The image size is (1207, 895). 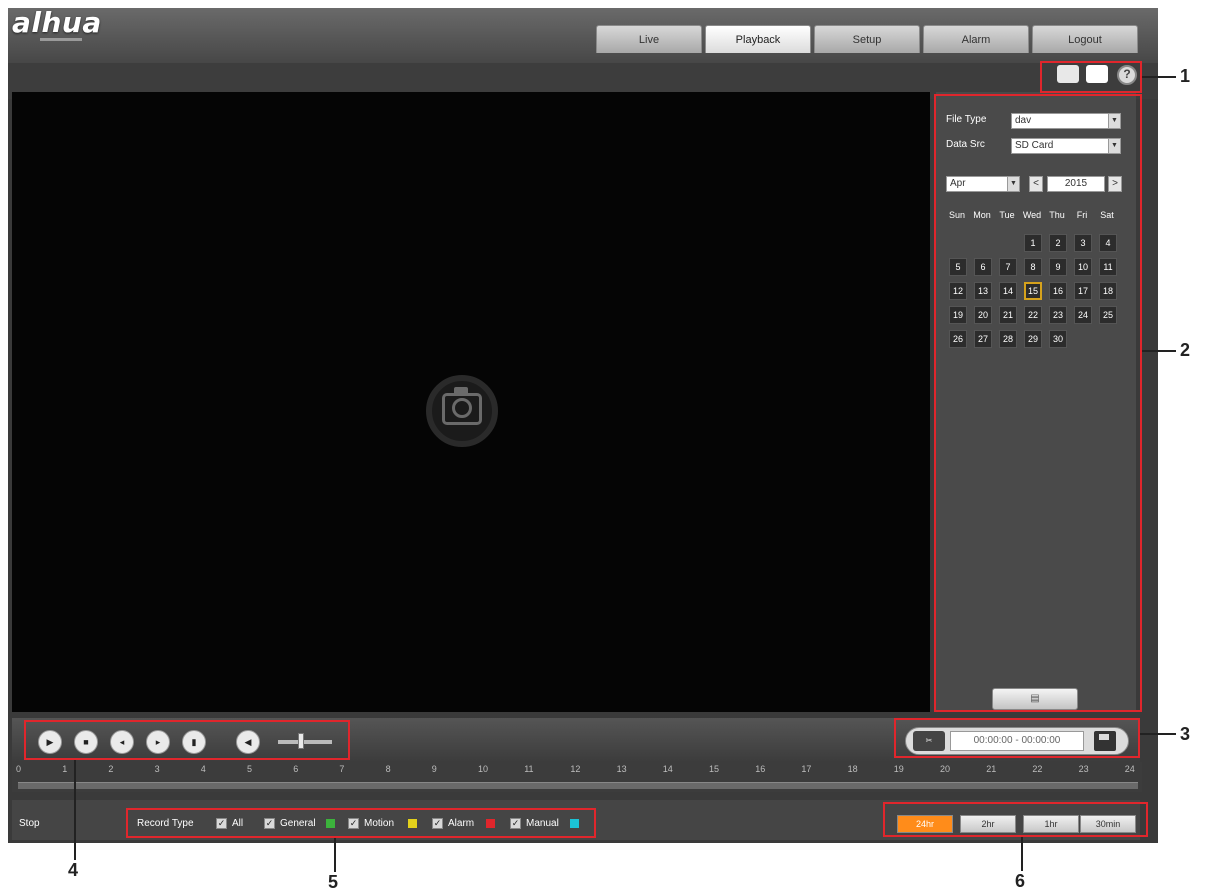 What do you see at coordinates (1185, 76) in the screenshot?
I see `annotation-label-1: 1` at bounding box center [1185, 76].